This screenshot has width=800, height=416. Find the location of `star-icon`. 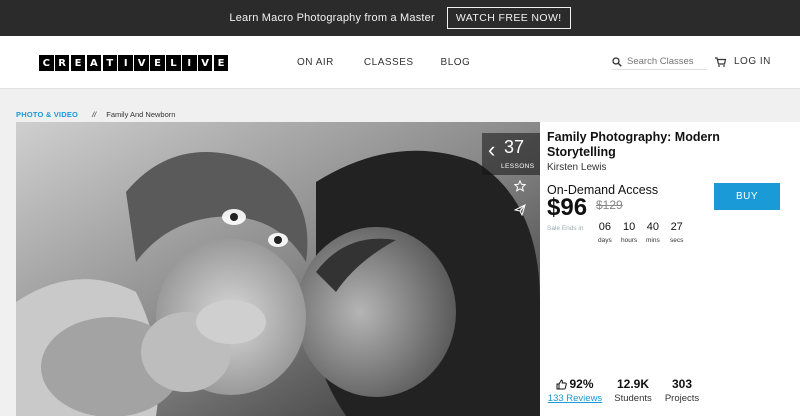

star-icon is located at coordinates (520, 186).